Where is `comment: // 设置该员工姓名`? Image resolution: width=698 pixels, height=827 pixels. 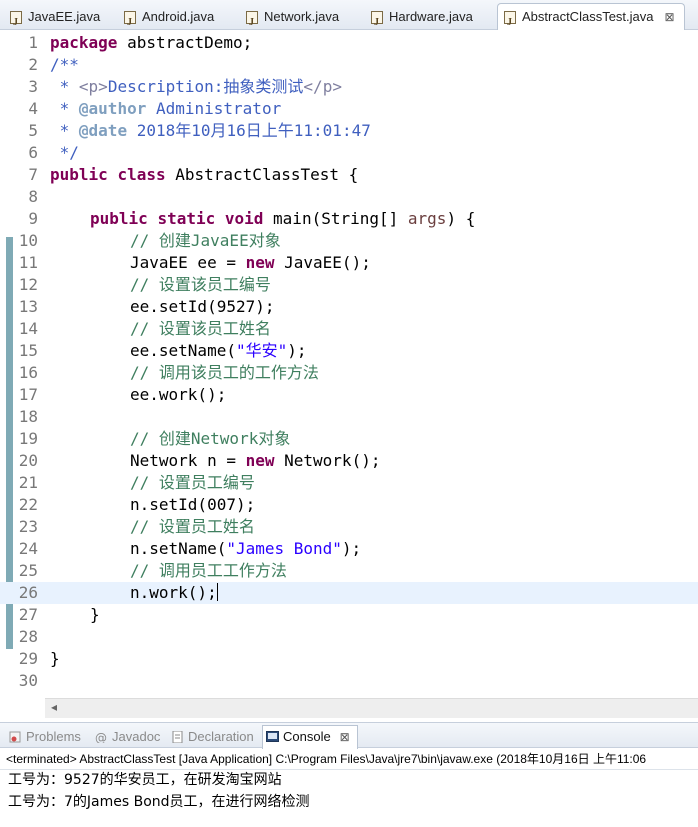 comment: // 设置该员工姓名 is located at coordinates (200, 328).